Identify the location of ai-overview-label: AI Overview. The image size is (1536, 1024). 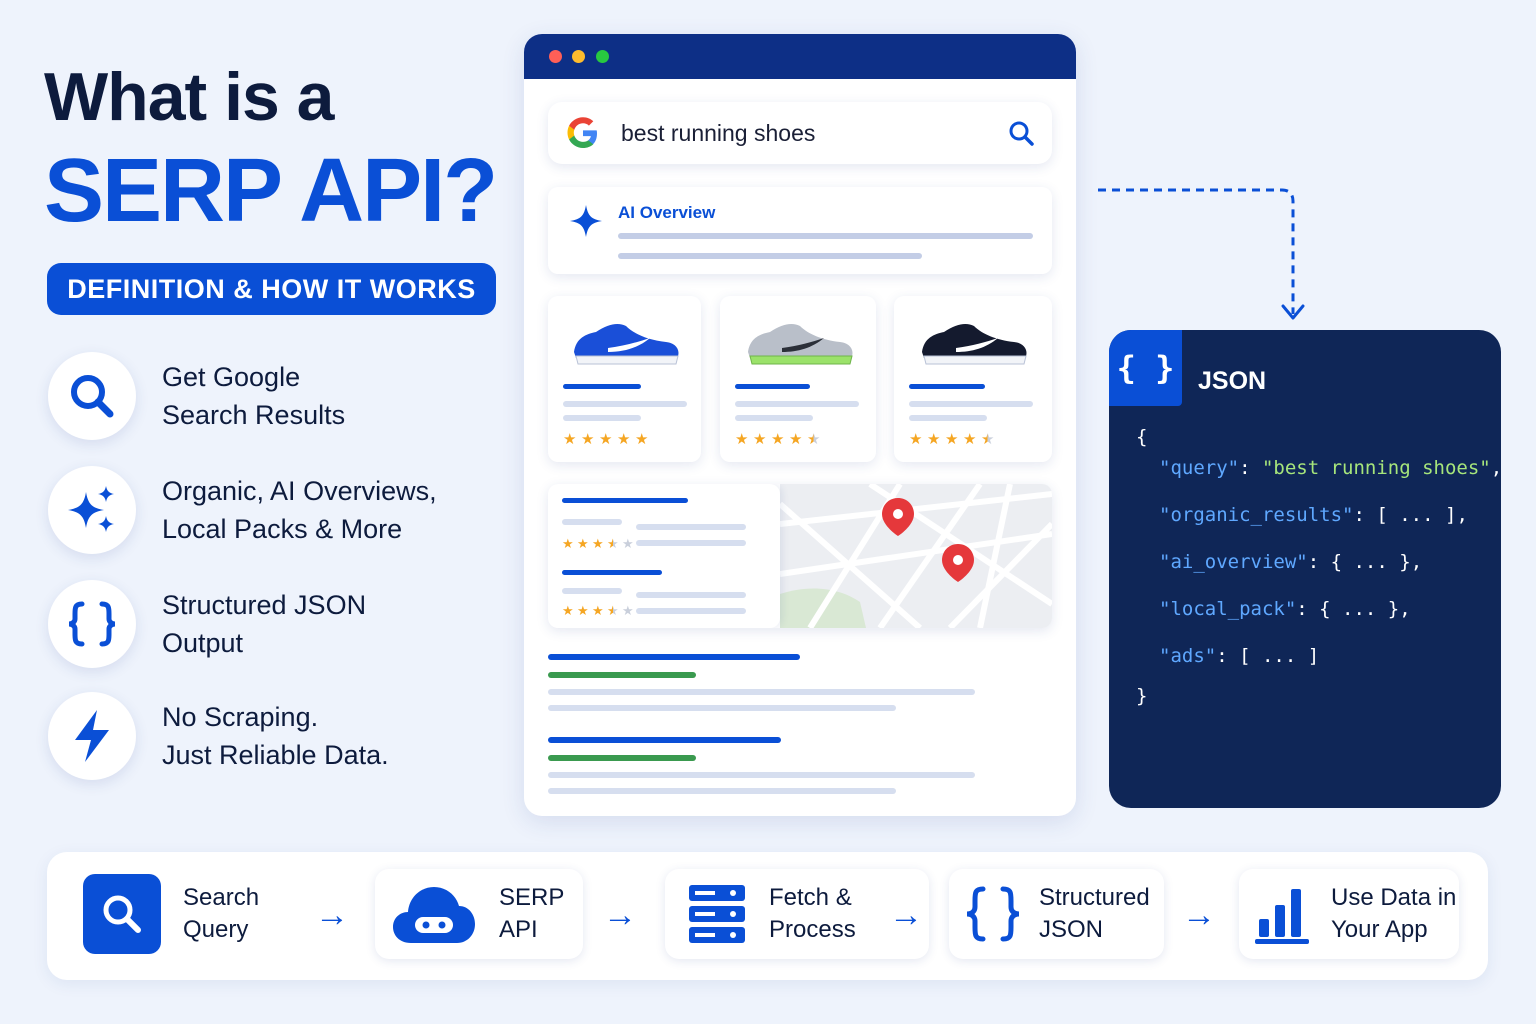
(667, 212).